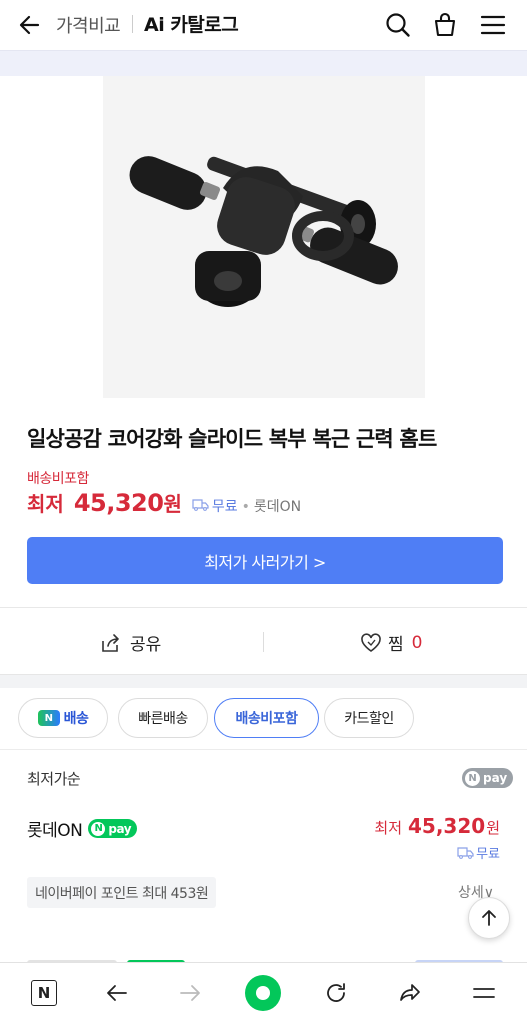  What do you see at coordinates (398, 25) in the screenshot?
I see `search-icon` at bounding box center [398, 25].